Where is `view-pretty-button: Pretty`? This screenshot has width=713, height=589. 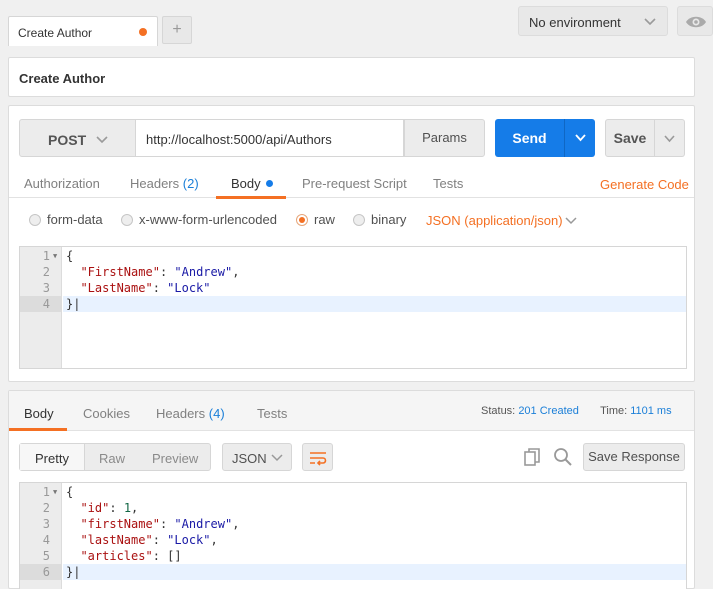
view-pretty-button: Pretty is located at coordinates (52, 458).